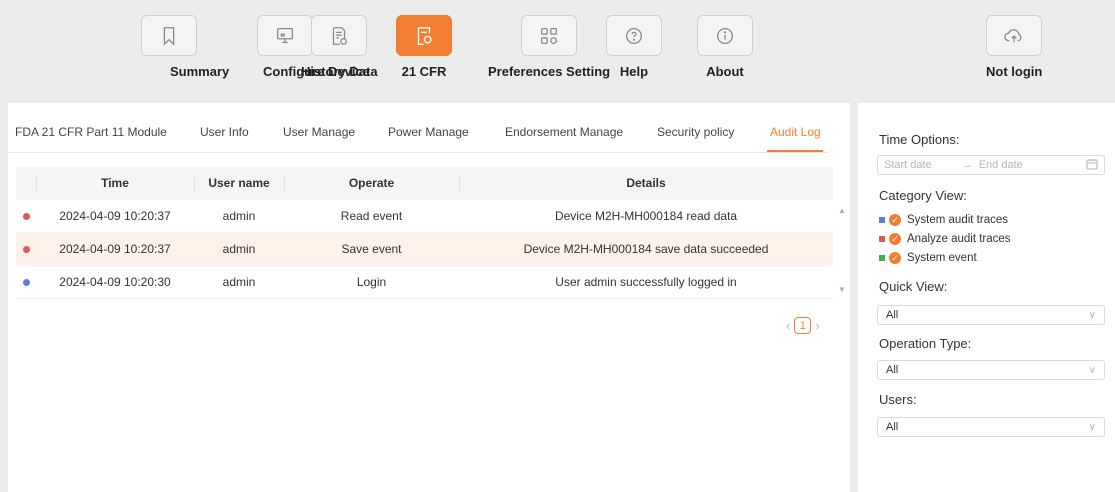 This screenshot has width=1115, height=492. Describe the element at coordinates (428, 132) in the screenshot. I see `tab-power-manage: Power Manage` at that location.